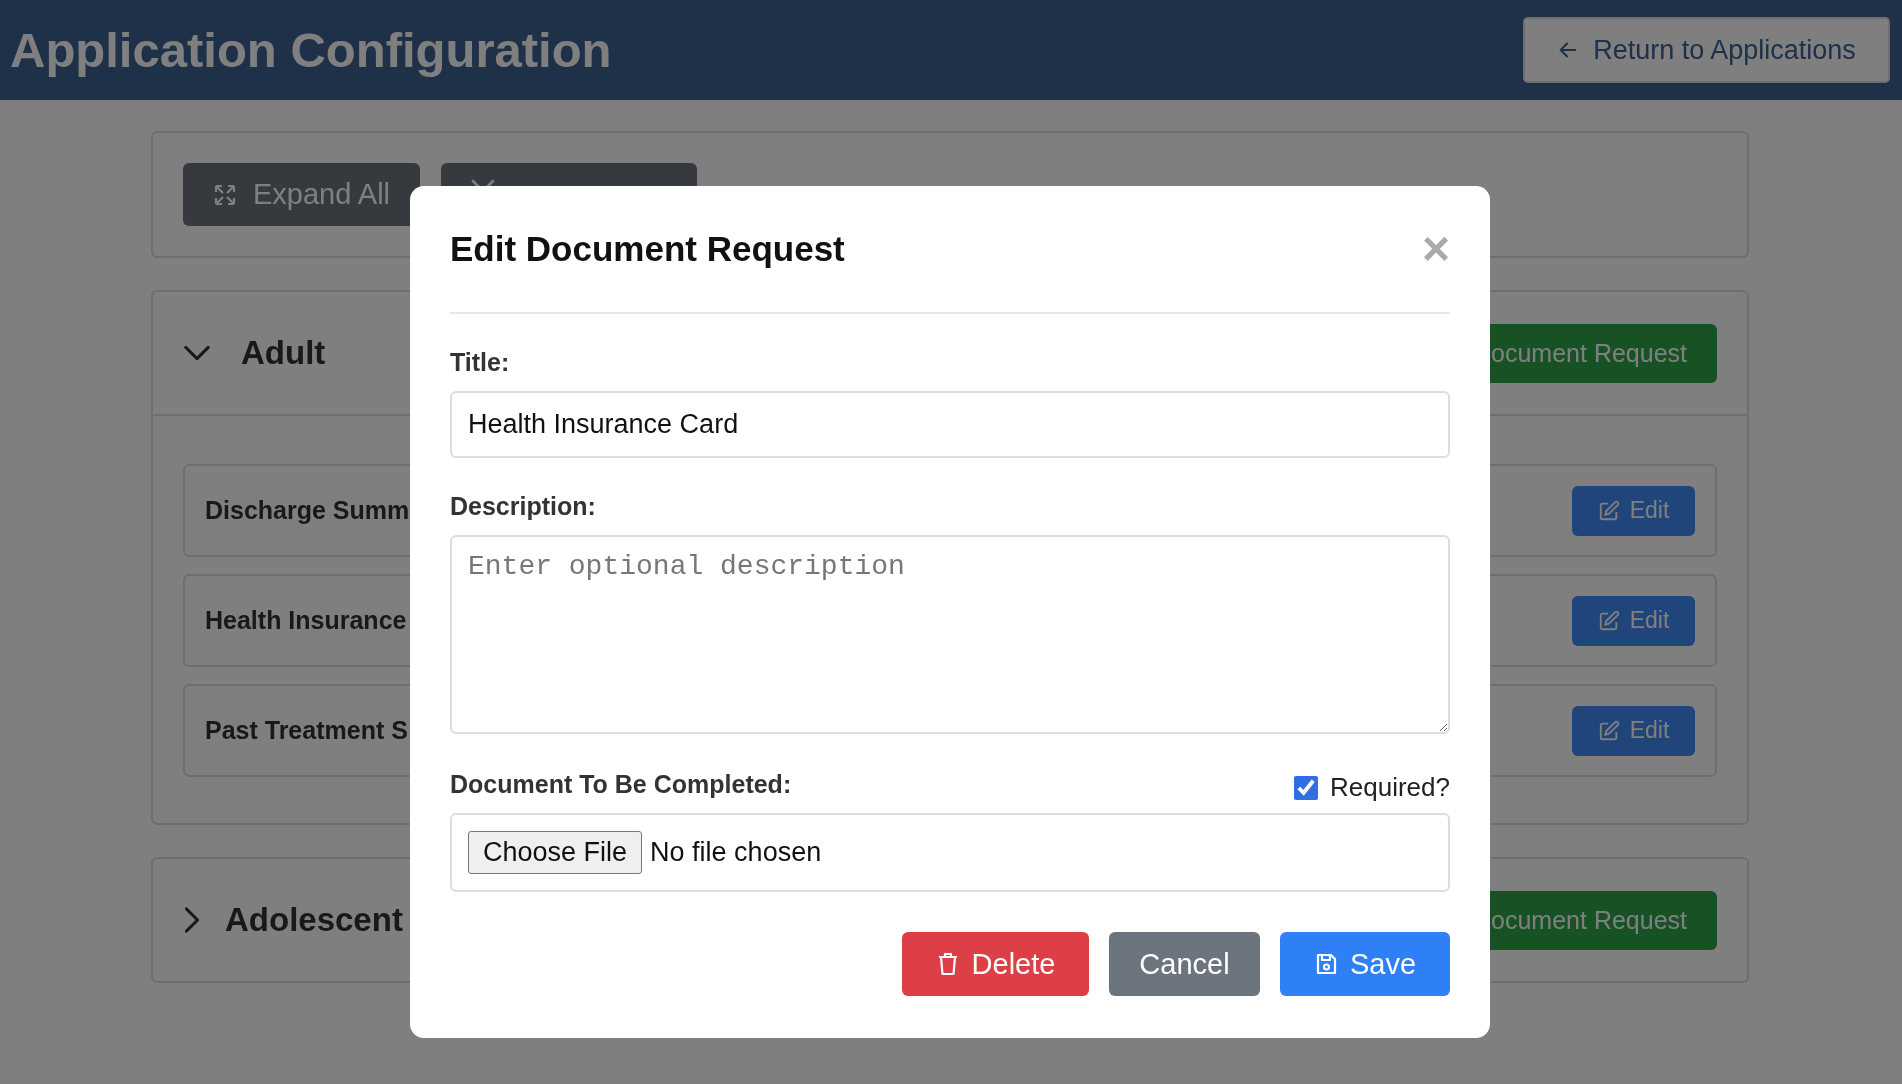 This screenshot has width=1902, height=1084. Describe the element at coordinates (621, 784) in the screenshot. I see `field-label: Document To Be Completed:` at that location.